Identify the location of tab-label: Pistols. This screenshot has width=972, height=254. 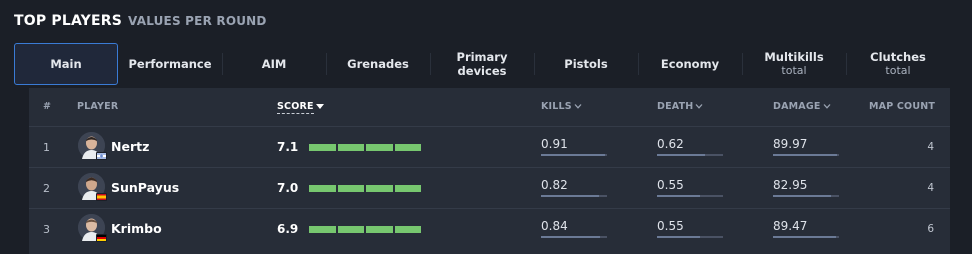
(586, 64).